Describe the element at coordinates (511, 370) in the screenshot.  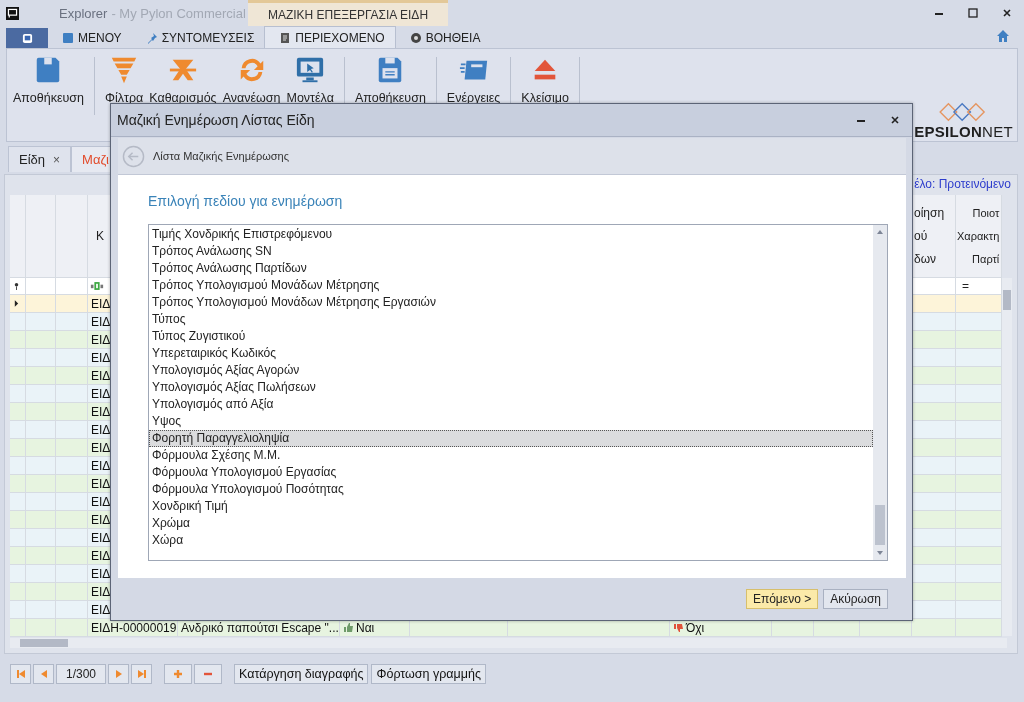
I see `list-item: Υπολογισμός Αξίας Αγορών` at that location.